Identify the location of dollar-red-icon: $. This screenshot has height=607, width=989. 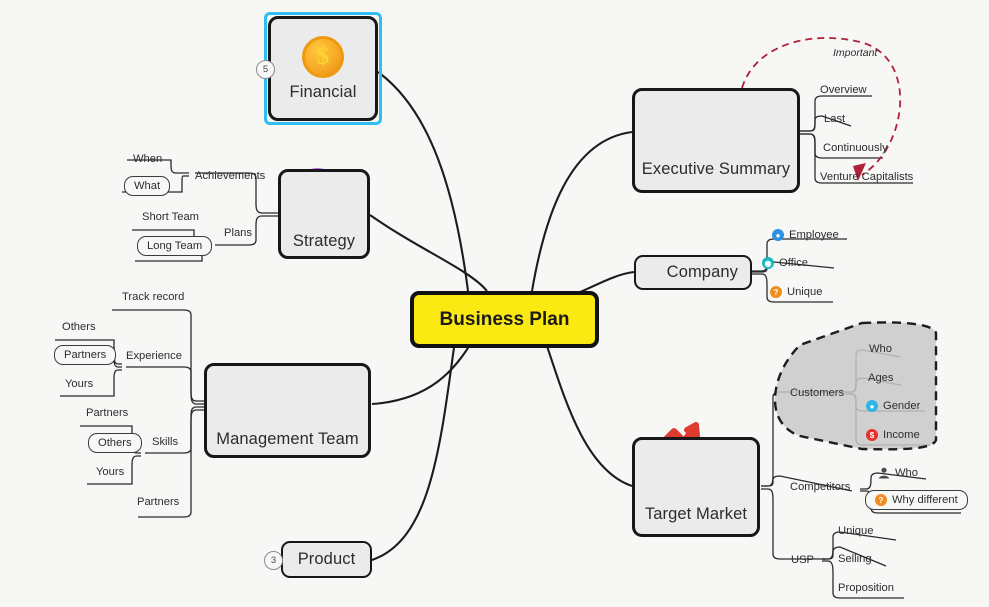
(872, 435).